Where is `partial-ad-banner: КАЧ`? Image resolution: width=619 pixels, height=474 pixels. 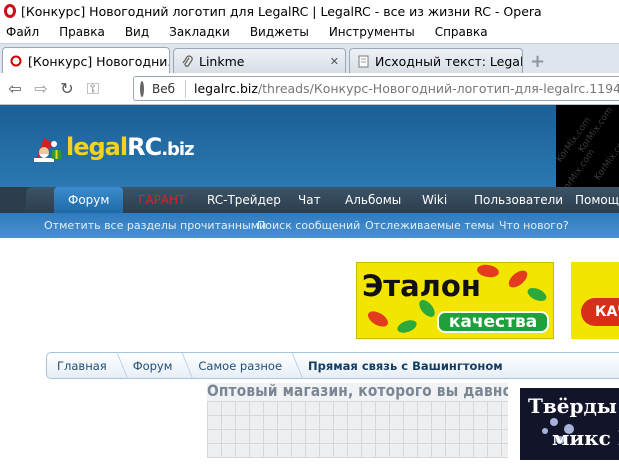 partial-ad-banner: КАЧ is located at coordinates (595, 300).